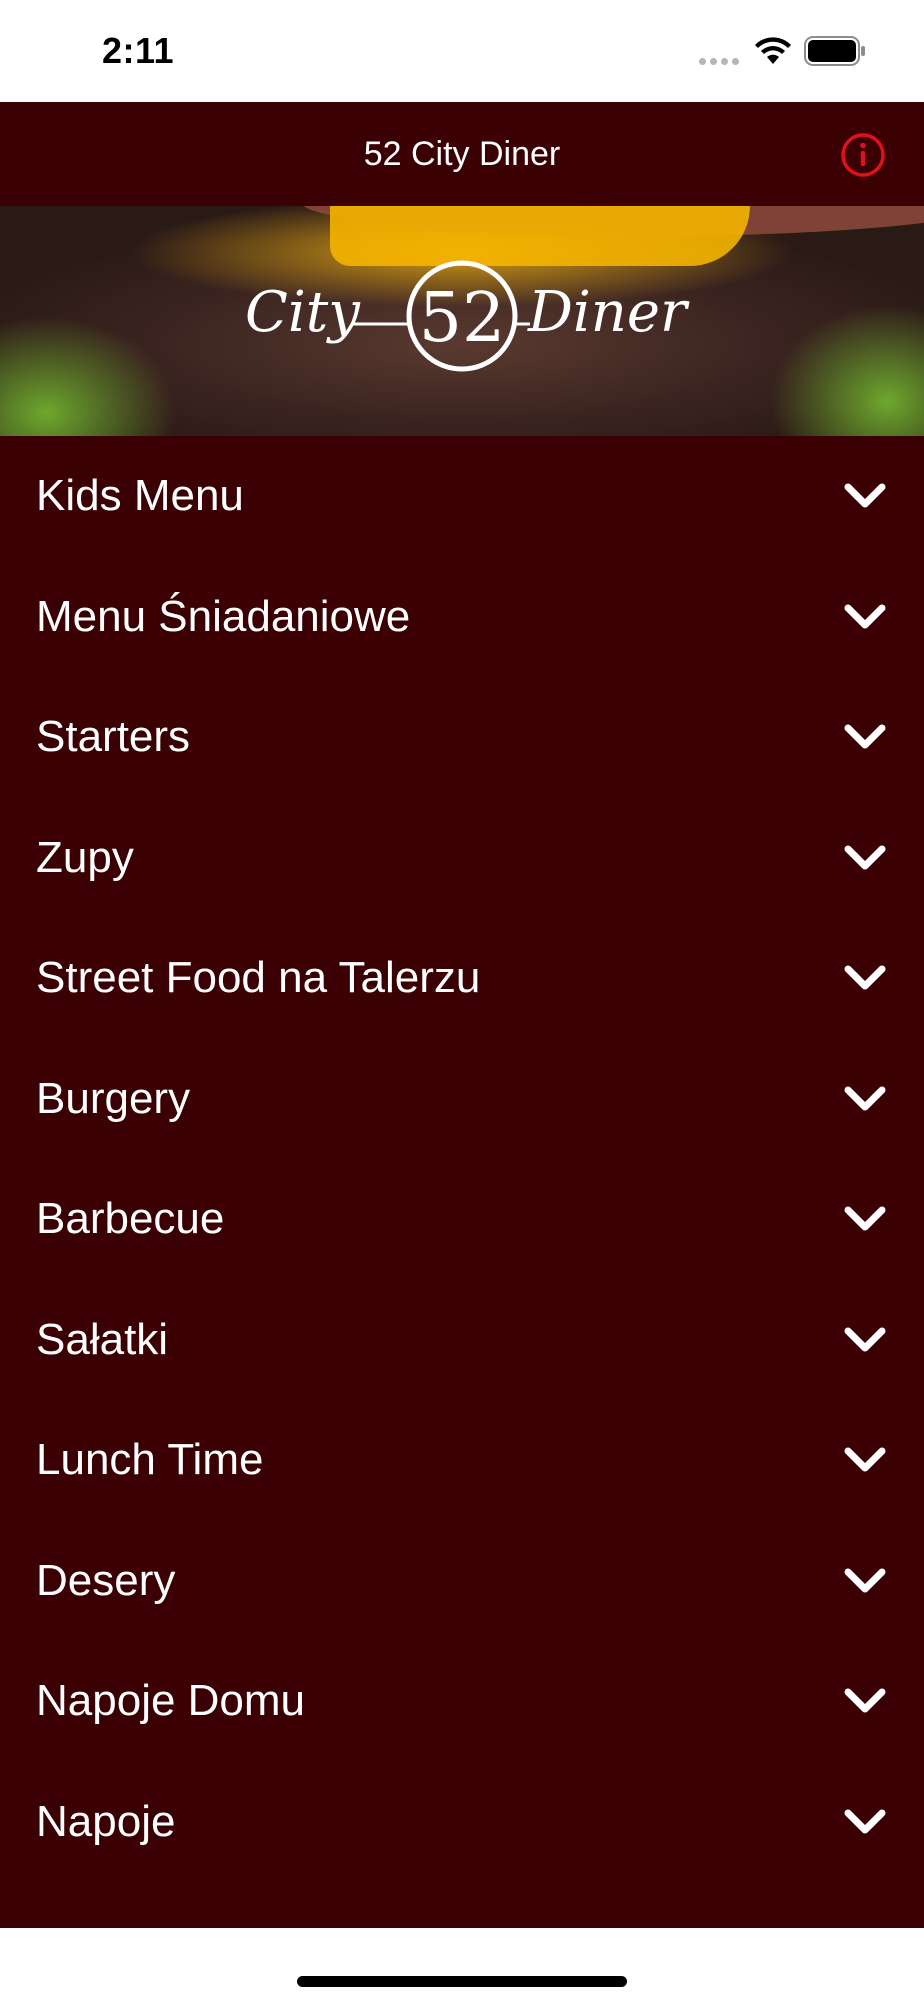 The image size is (924, 2000). What do you see at coordinates (462, 617) in the screenshot?
I see `menu-item-menu-sniadaniowe: Menu Śniadaniowe` at bounding box center [462, 617].